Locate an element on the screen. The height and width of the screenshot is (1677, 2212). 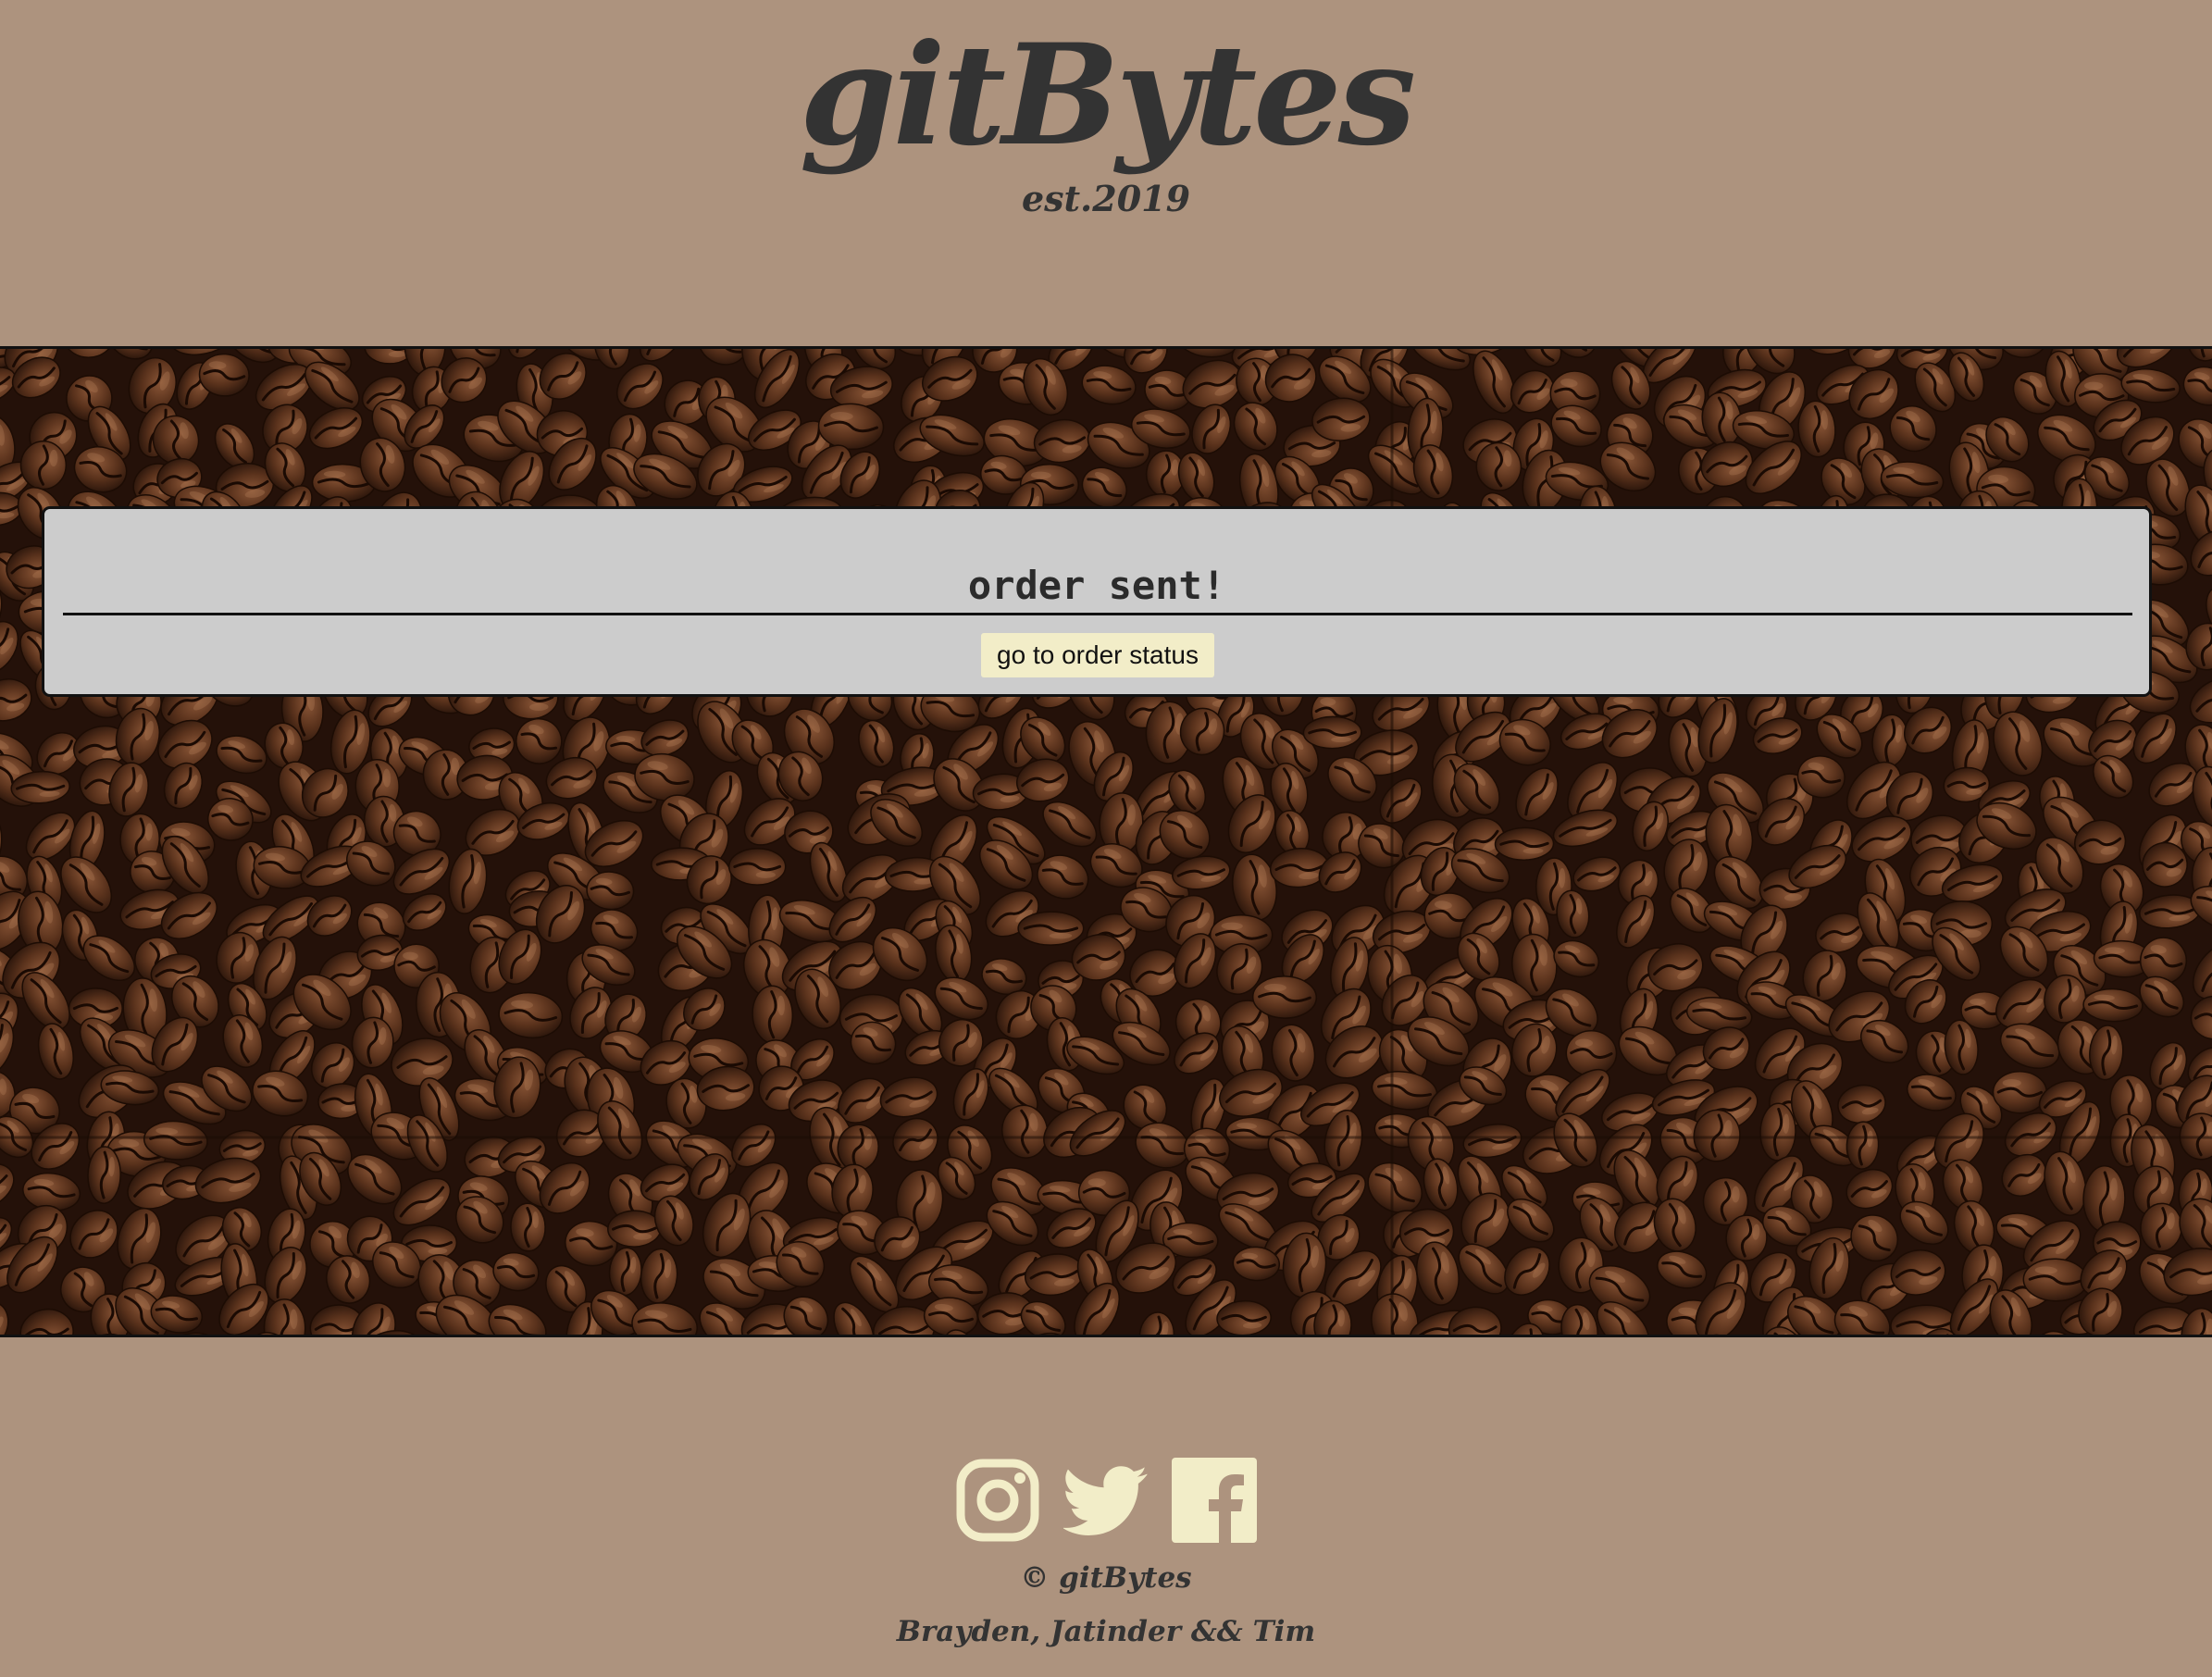
instagram-link is located at coordinates (997, 1500).